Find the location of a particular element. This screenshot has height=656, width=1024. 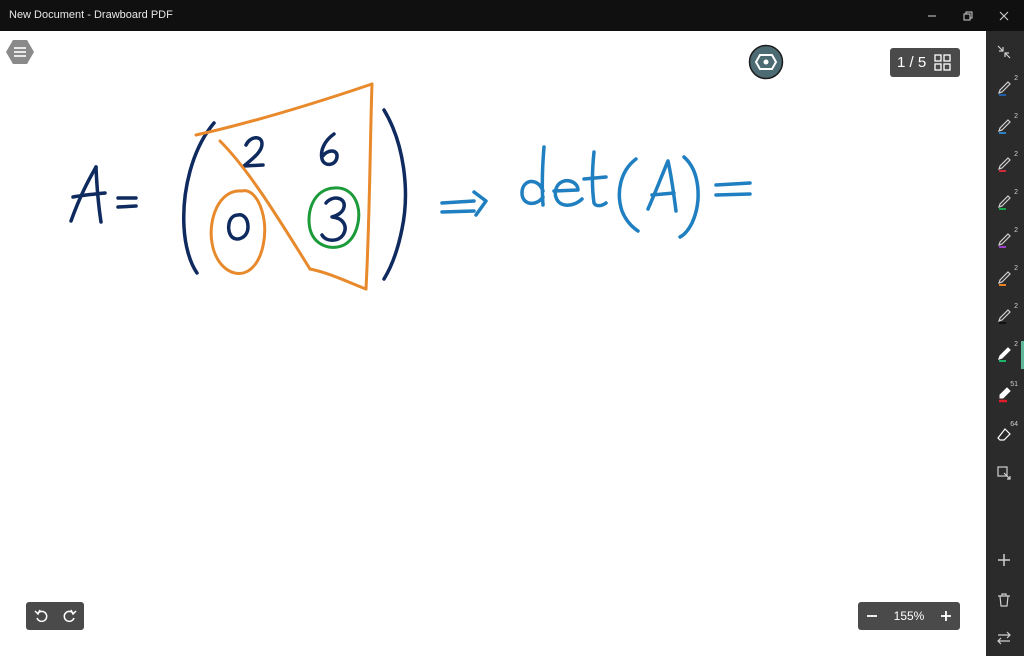

tool-size: 51 is located at coordinates (1014, 384).